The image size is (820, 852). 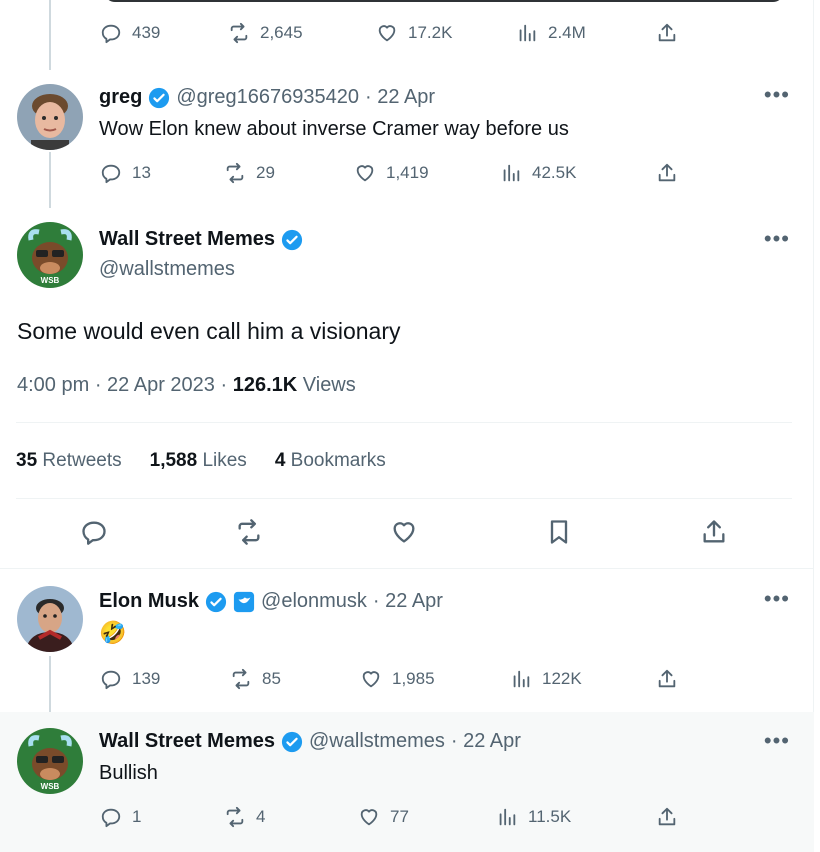 I want to click on views-button: 11.5K, so click(x=533, y=817).